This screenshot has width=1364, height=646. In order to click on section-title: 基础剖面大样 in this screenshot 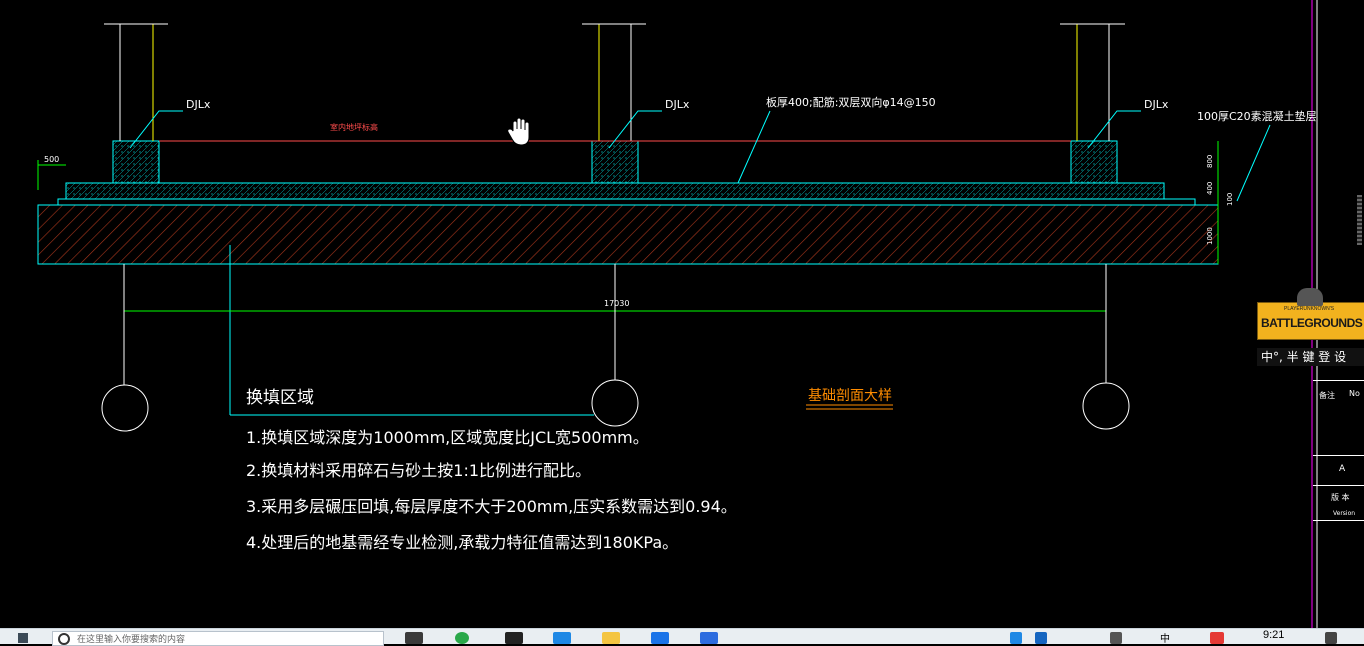, I will do `click(850, 395)`.